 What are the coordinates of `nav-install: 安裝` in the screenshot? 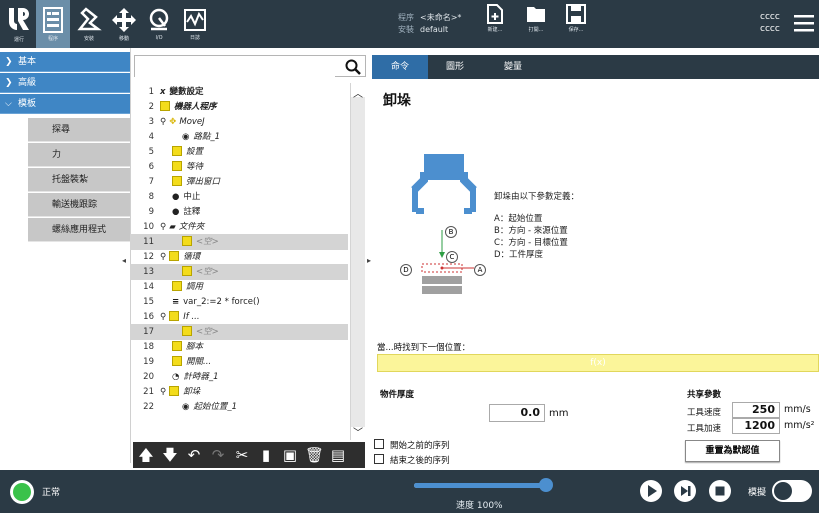 It's located at (89, 24).